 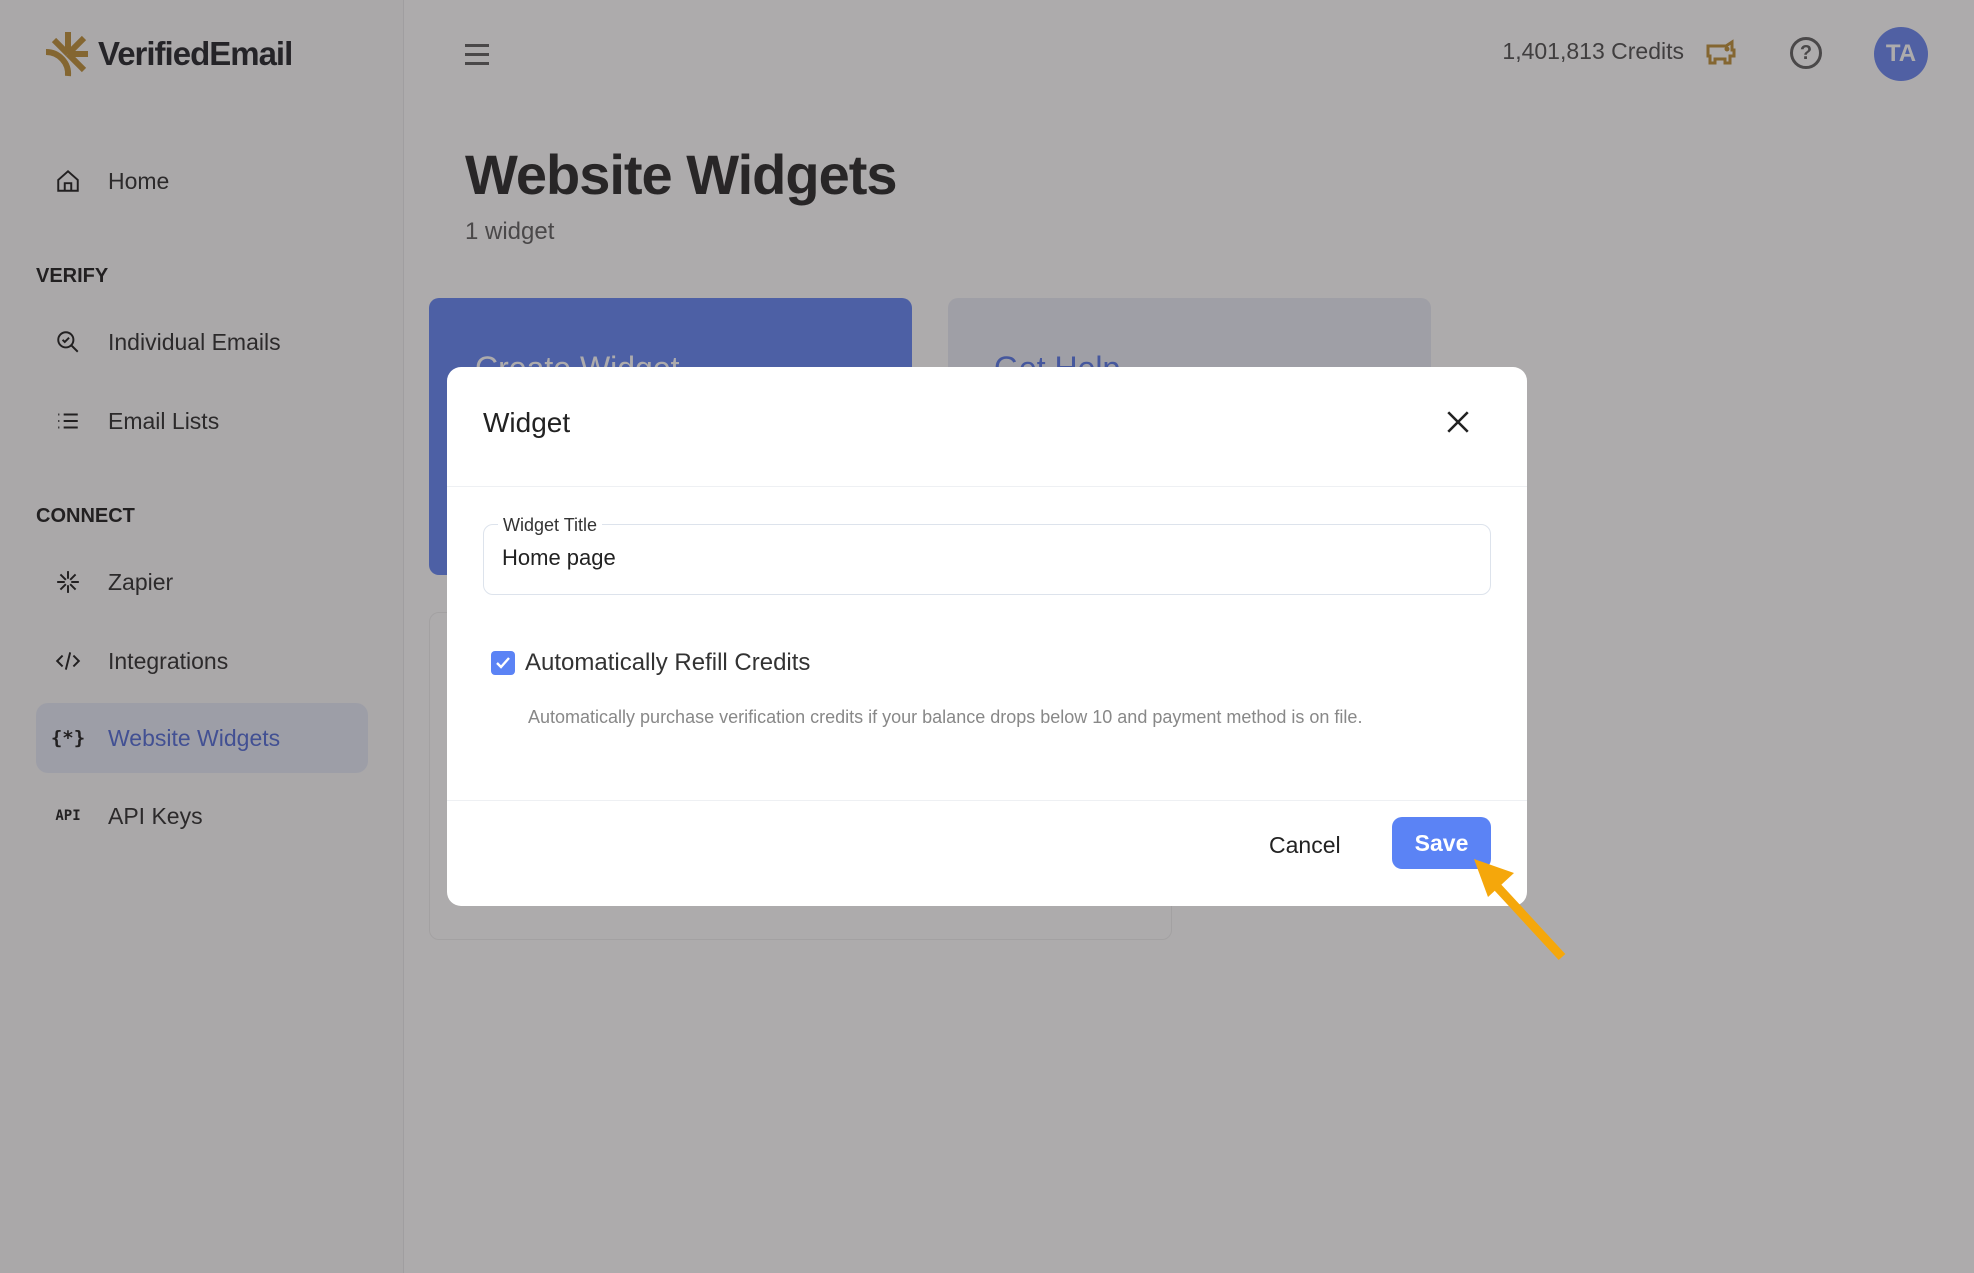 I want to click on modal-title: Widget, so click(x=527, y=422).